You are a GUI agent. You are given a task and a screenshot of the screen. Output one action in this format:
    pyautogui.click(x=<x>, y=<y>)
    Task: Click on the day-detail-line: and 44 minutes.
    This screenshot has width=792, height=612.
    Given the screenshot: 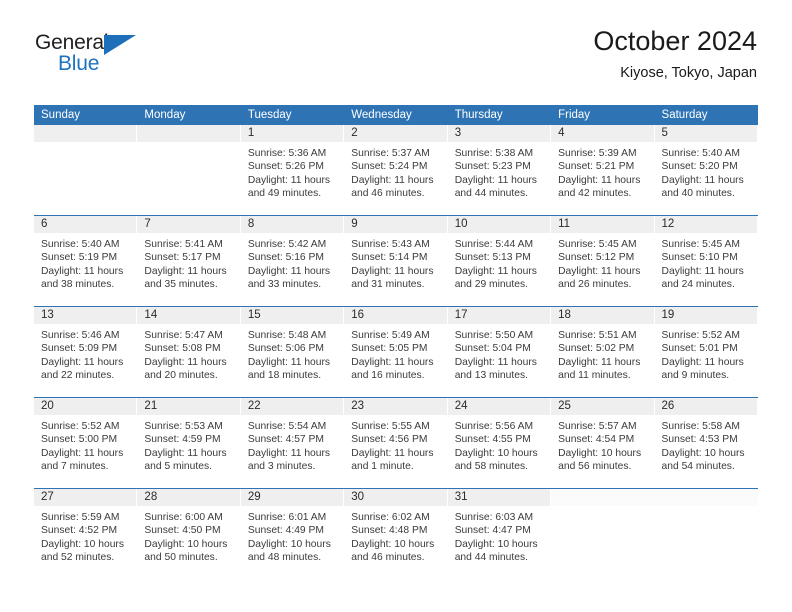 What is the action you would take?
    pyautogui.click(x=491, y=194)
    